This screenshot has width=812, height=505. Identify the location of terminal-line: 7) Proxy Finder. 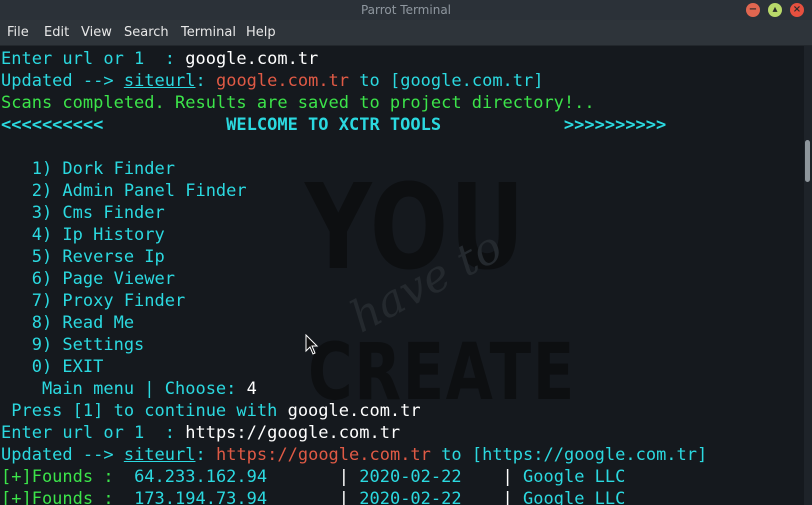
(354, 301).